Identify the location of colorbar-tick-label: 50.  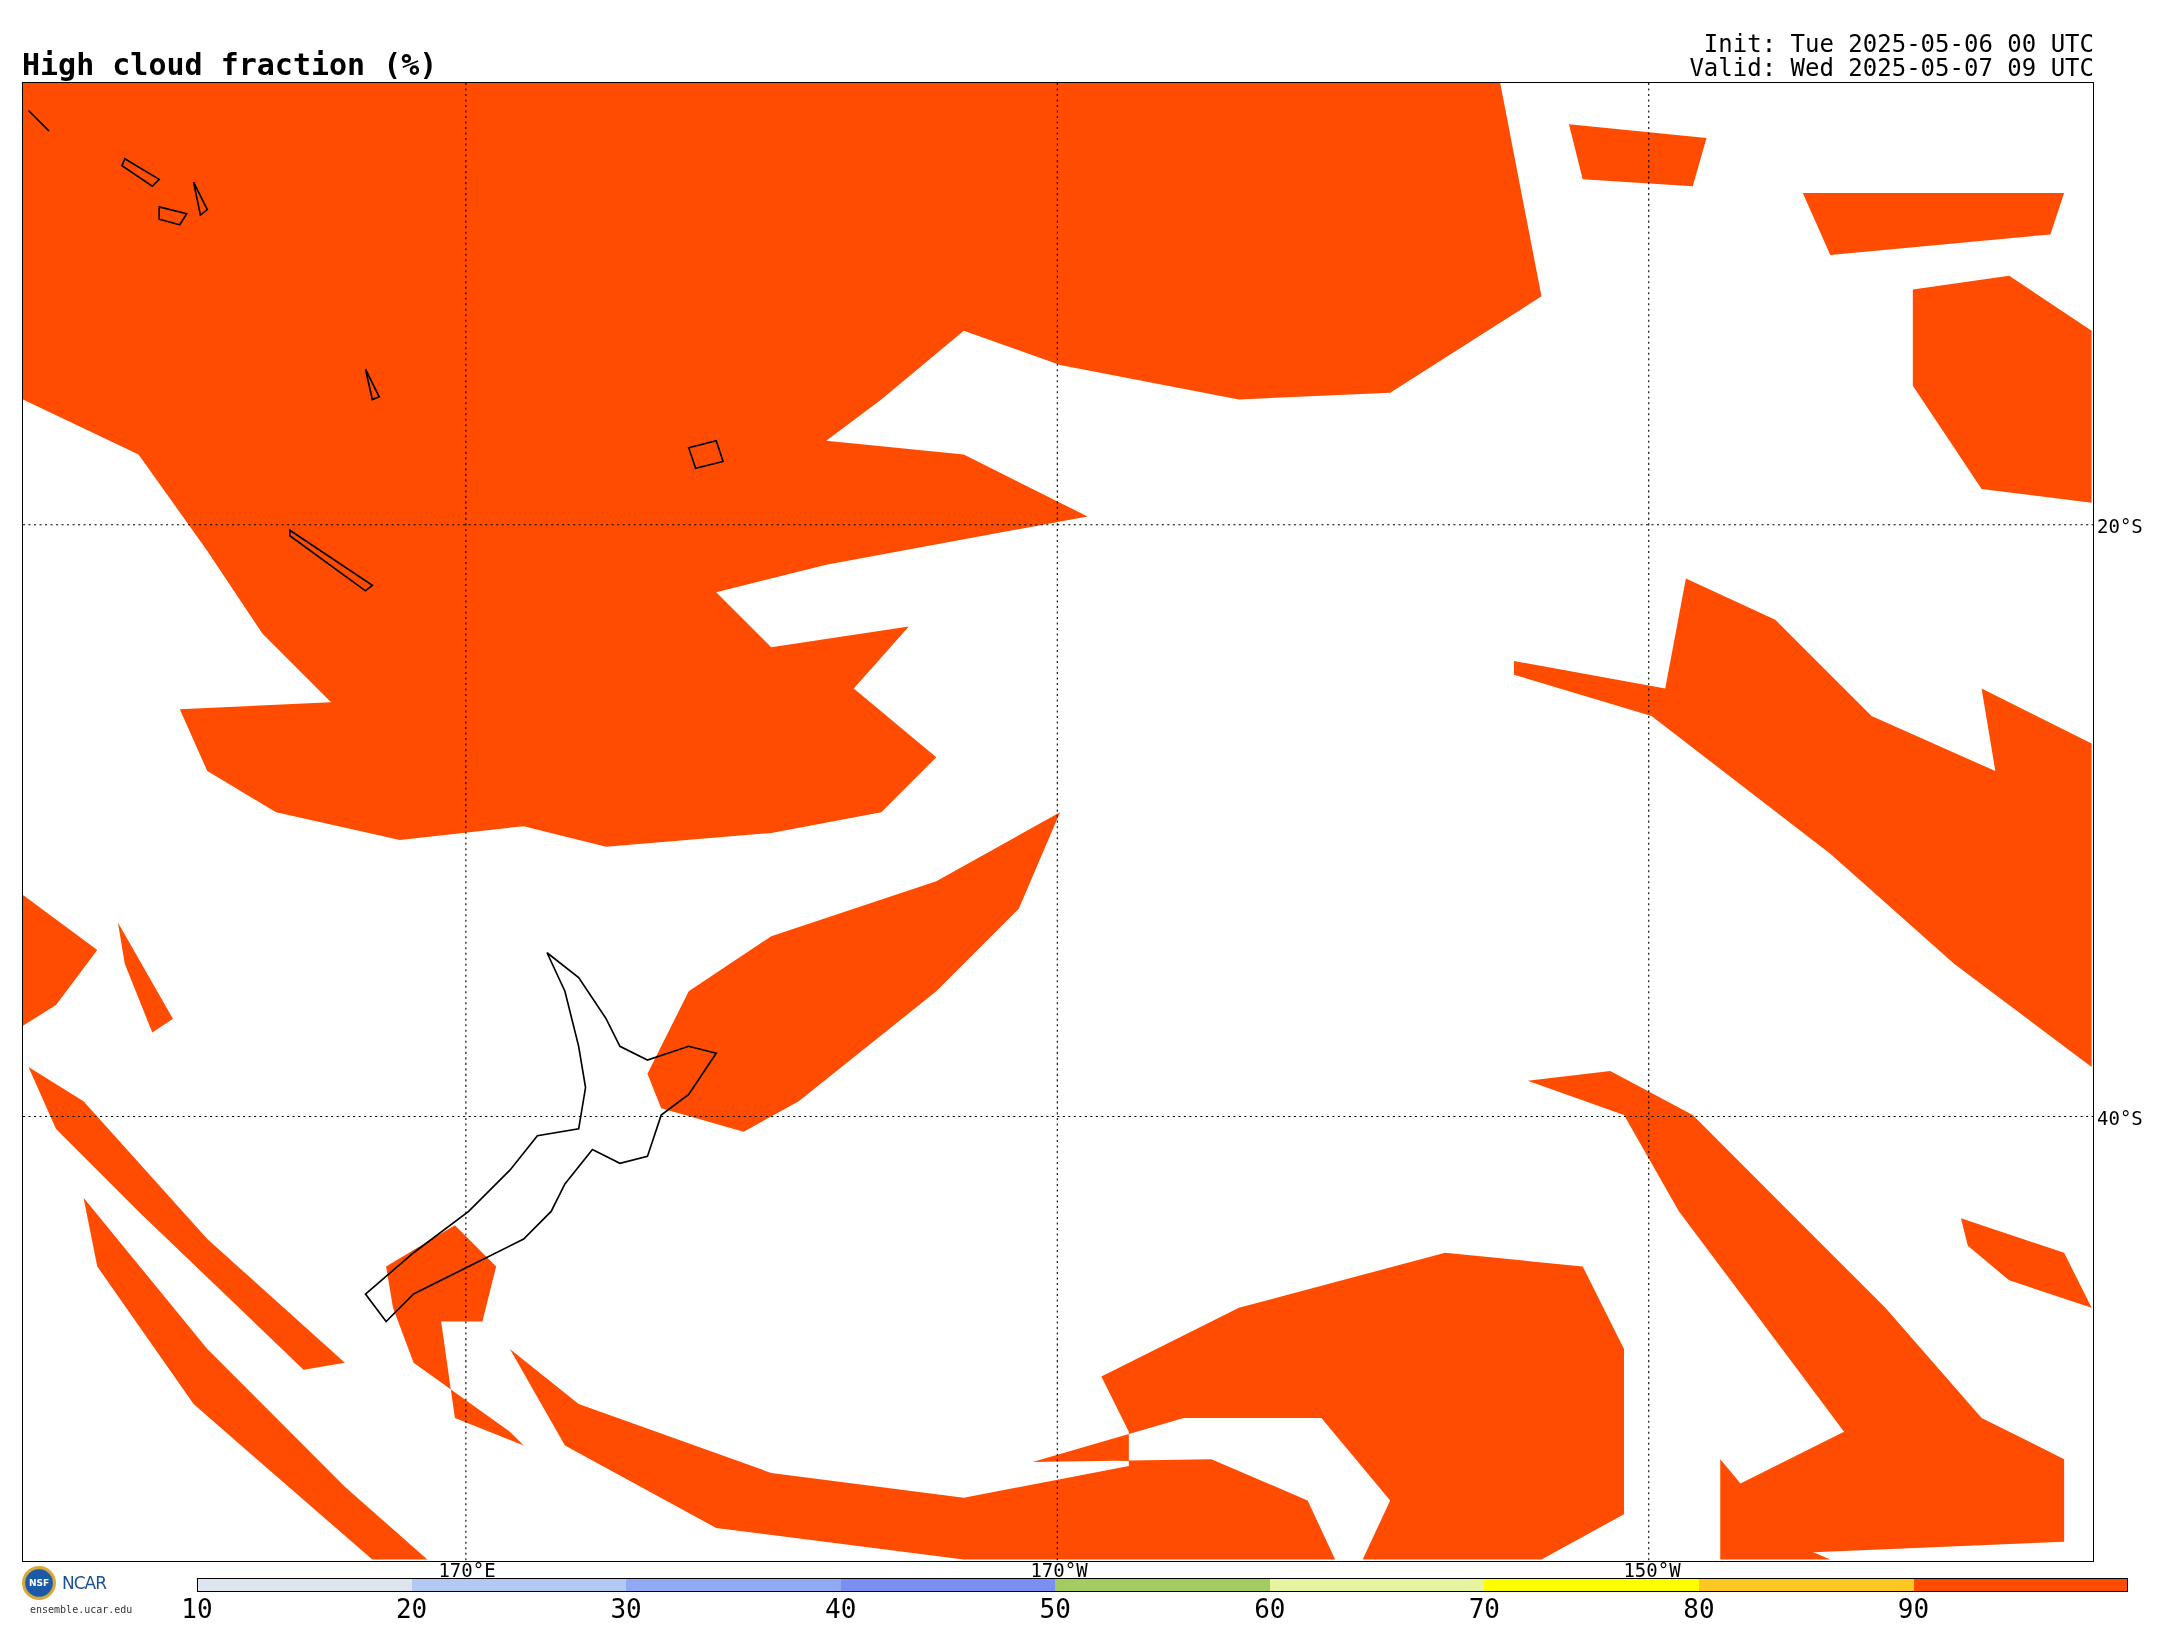
(1055, 1609).